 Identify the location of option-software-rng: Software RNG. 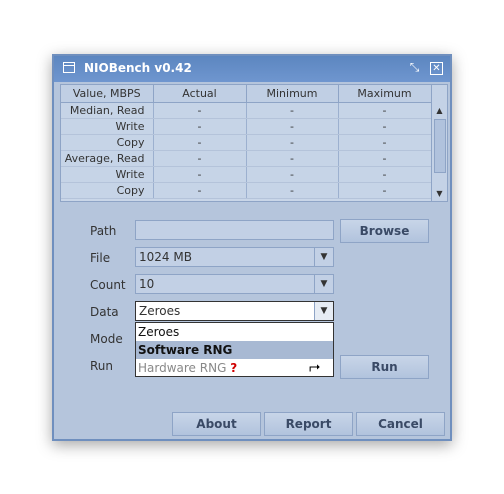
(234, 350).